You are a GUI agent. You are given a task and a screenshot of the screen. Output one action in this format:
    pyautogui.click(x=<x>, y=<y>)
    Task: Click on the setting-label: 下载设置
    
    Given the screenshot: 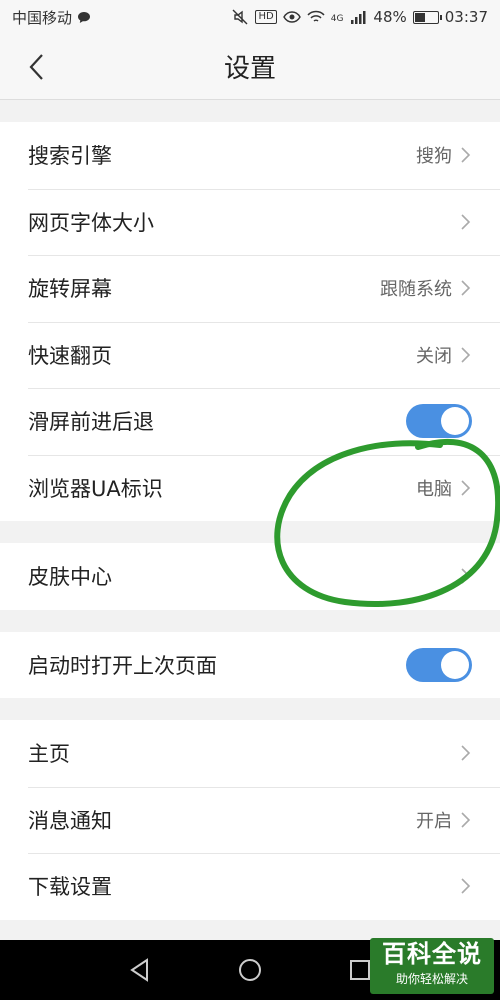 What is the action you would take?
    pyautogui.click(x=70, y=887)
    